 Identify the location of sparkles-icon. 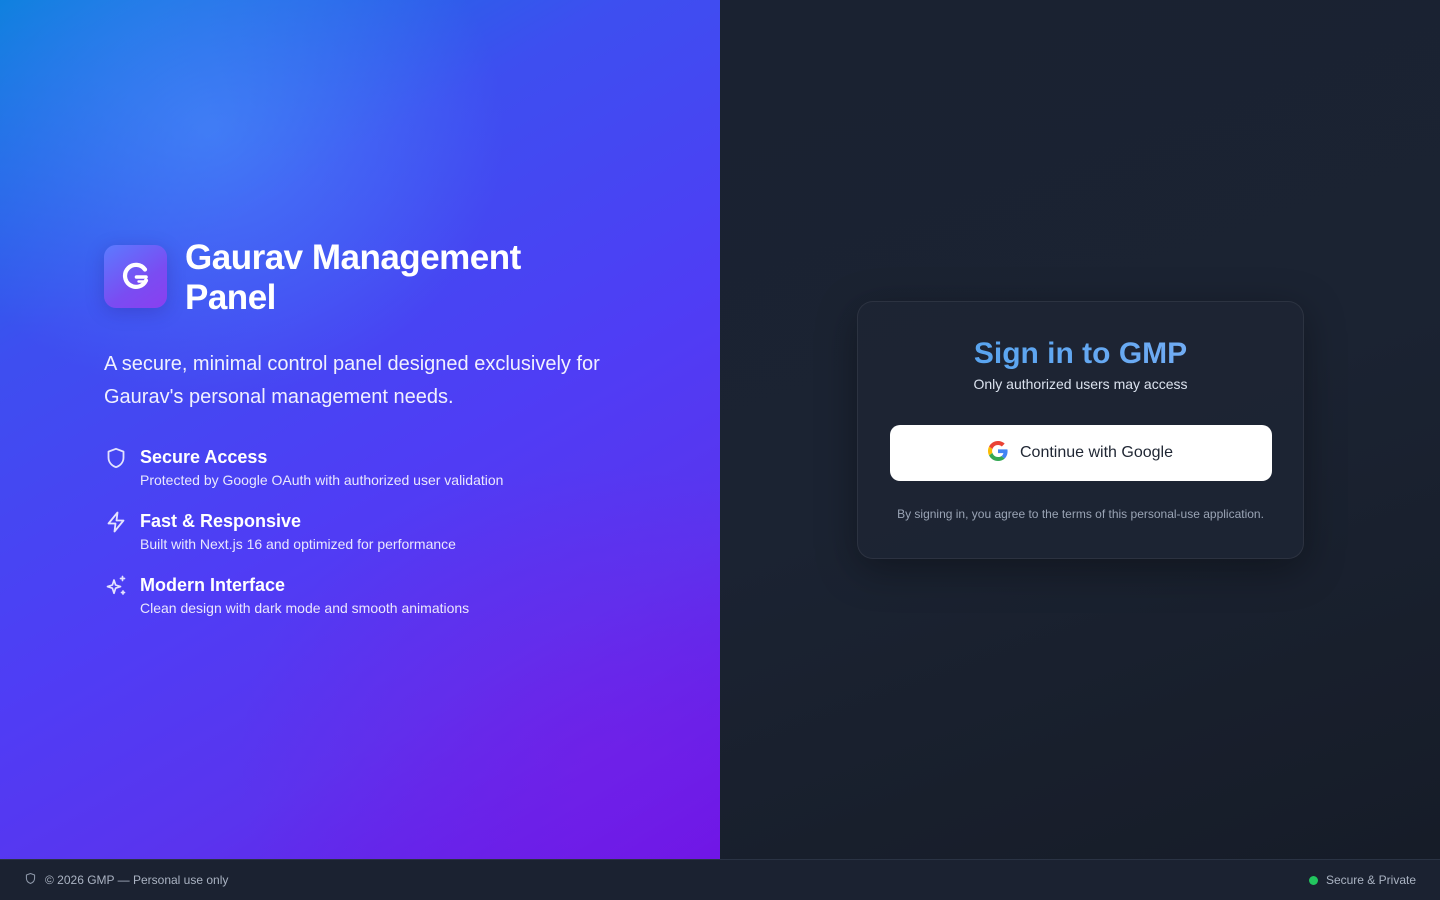
(116, 586).